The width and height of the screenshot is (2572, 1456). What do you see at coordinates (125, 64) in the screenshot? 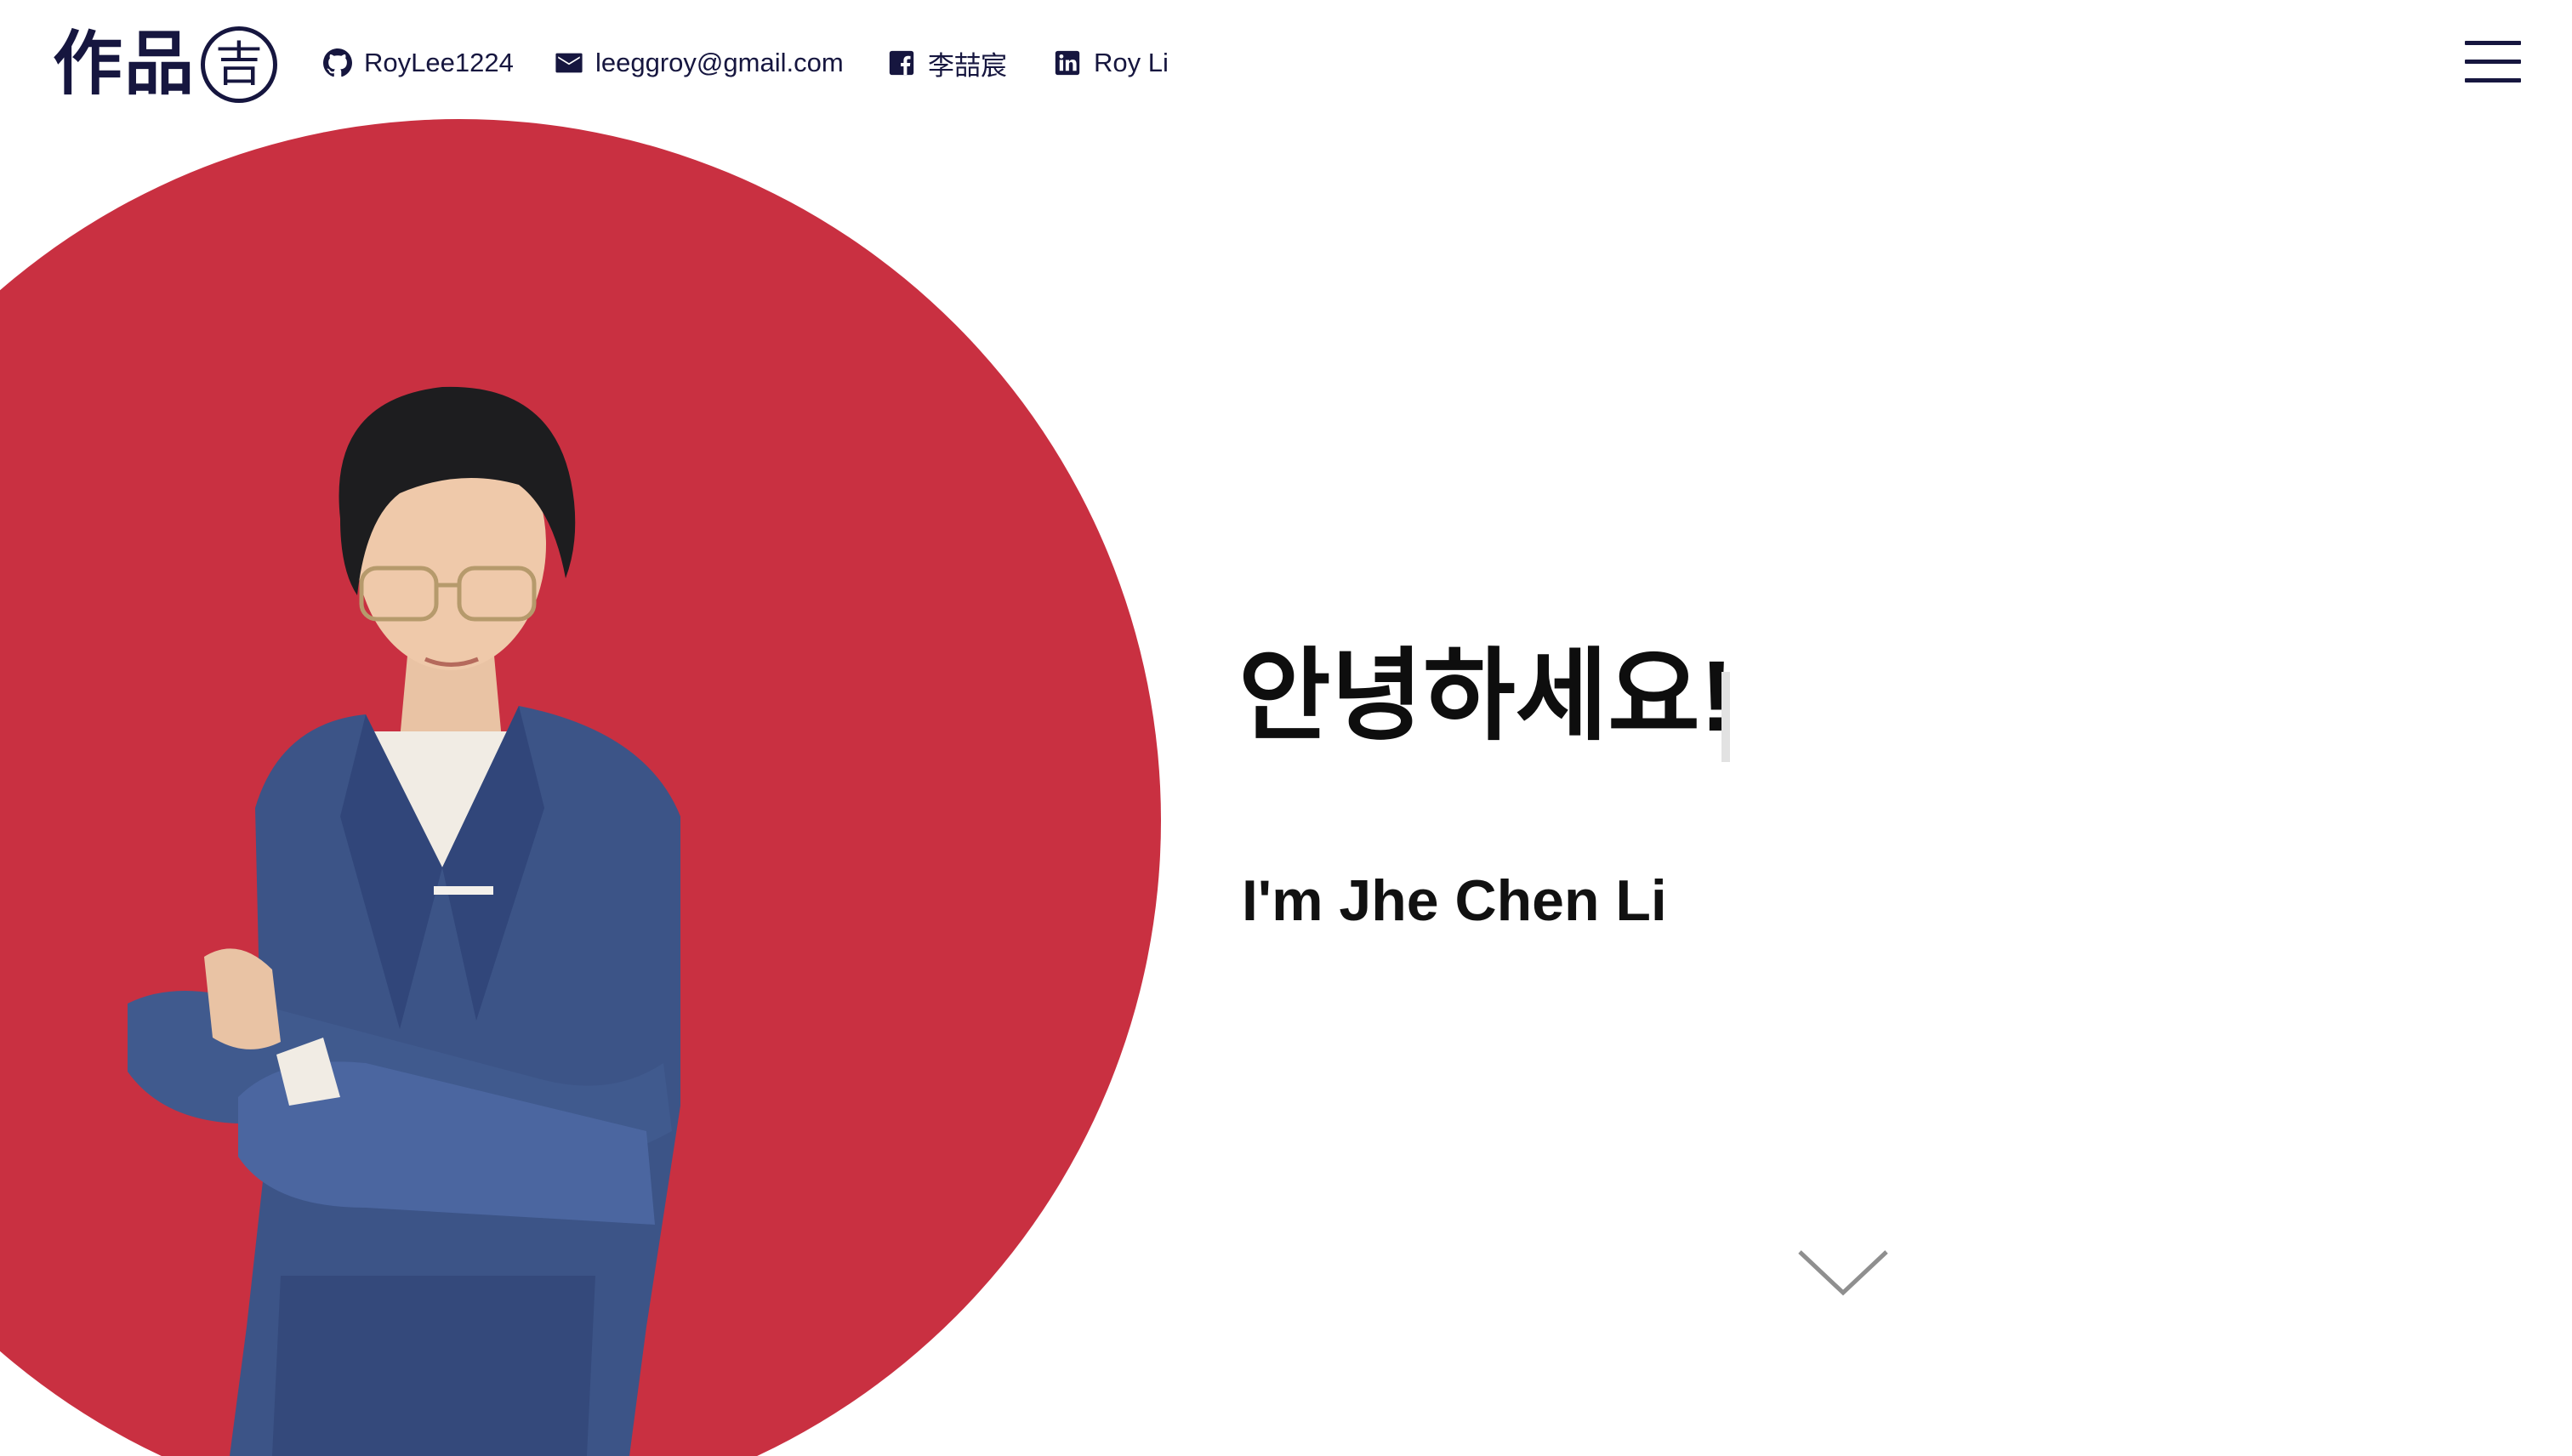
I see `logo-text: 作品` at bounding box center [125, 64].